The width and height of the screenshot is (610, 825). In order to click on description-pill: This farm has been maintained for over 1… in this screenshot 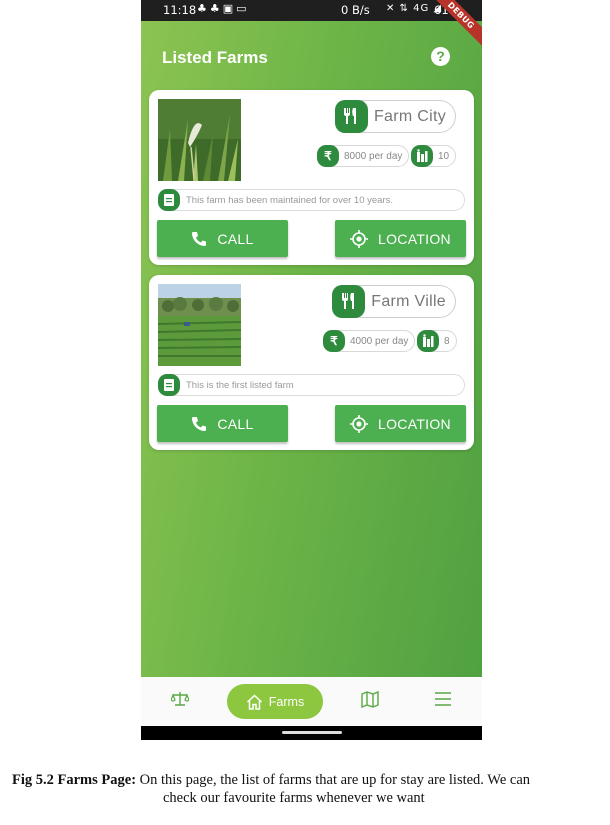, I will do `click(311, 199)`.